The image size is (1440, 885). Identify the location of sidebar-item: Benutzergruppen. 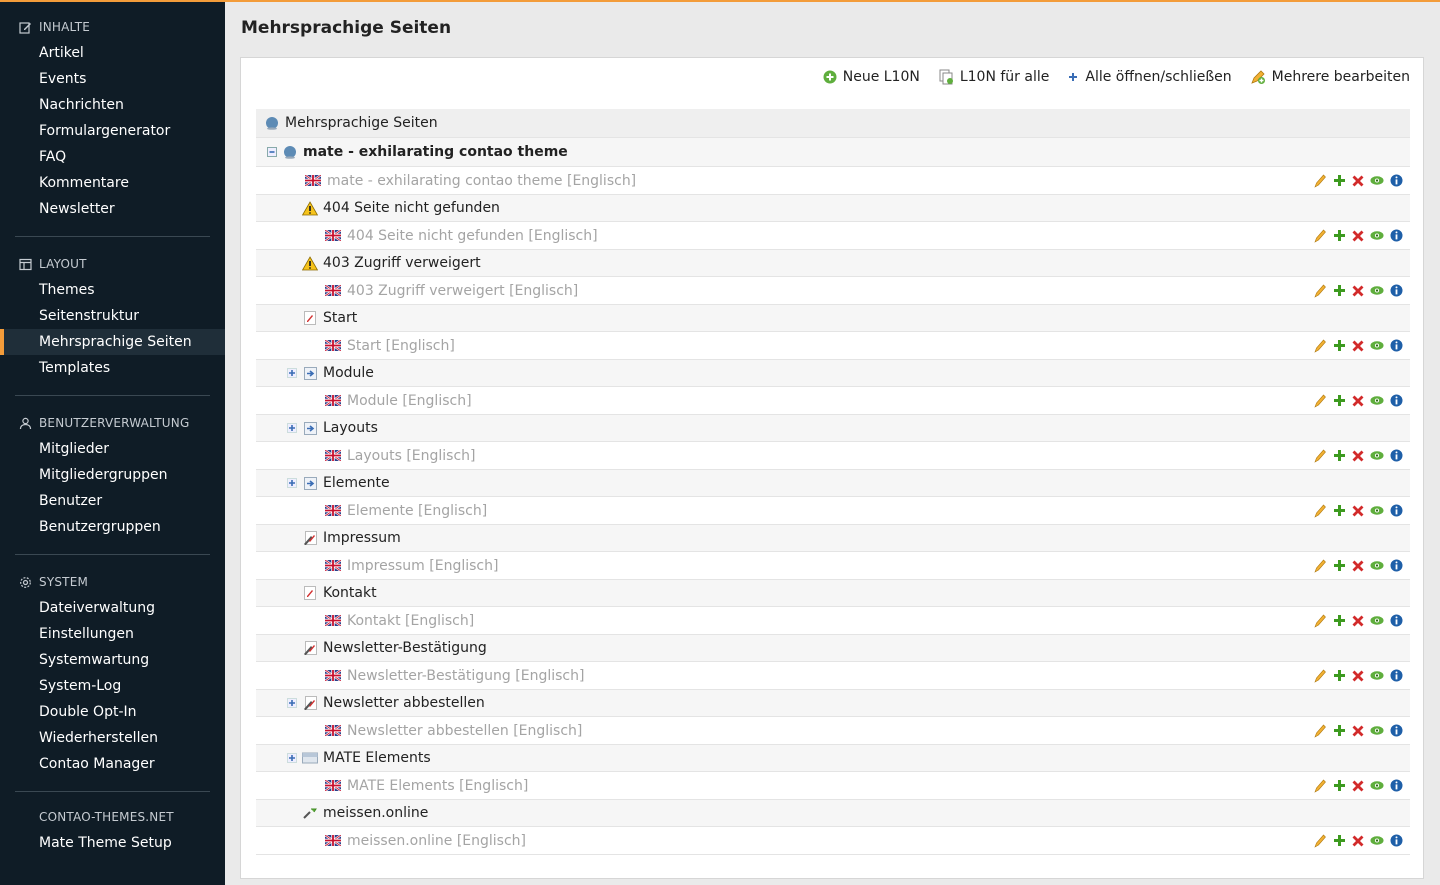
(112, 527).